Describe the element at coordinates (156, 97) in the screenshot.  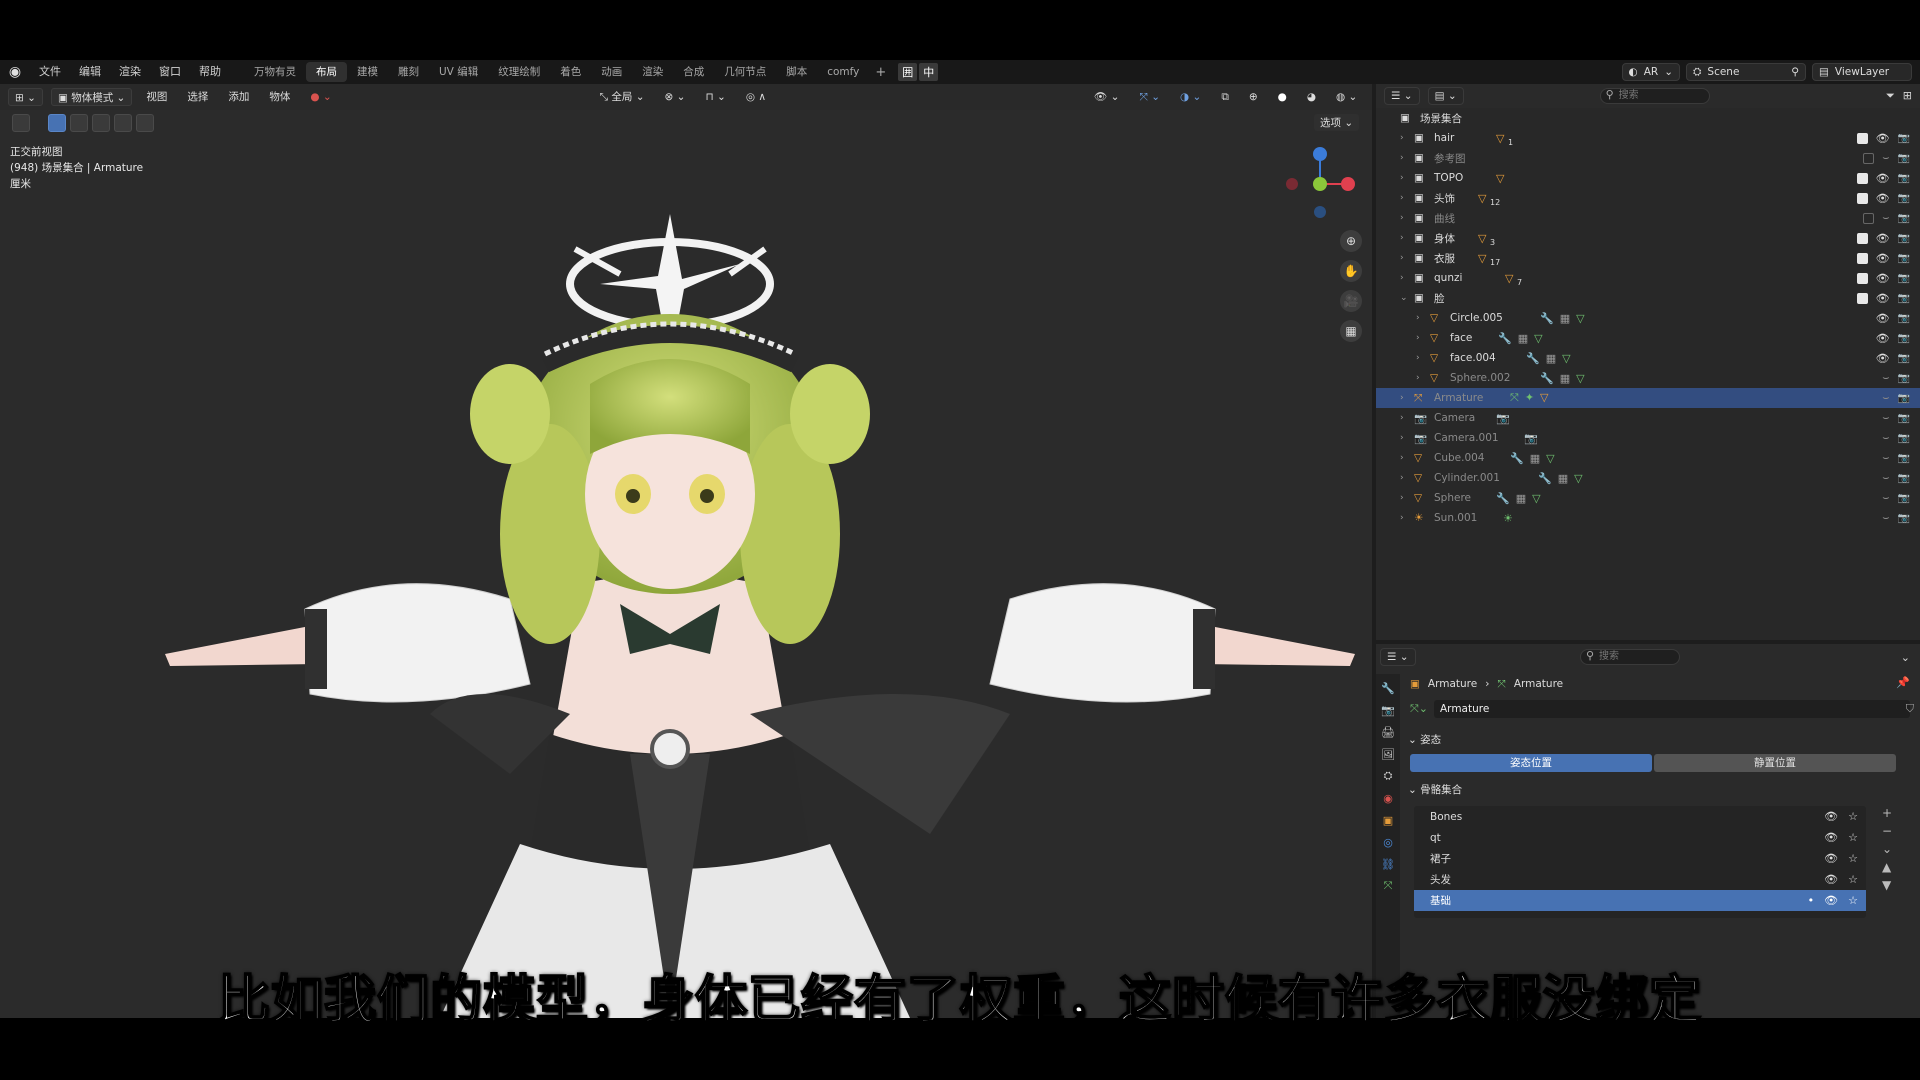
I see `menu-view: 视图` at that location.